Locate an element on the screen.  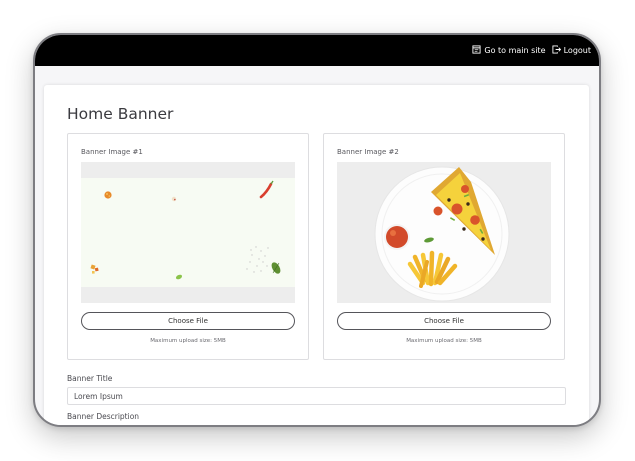
logout-icon is located at coordinates (556, 50).